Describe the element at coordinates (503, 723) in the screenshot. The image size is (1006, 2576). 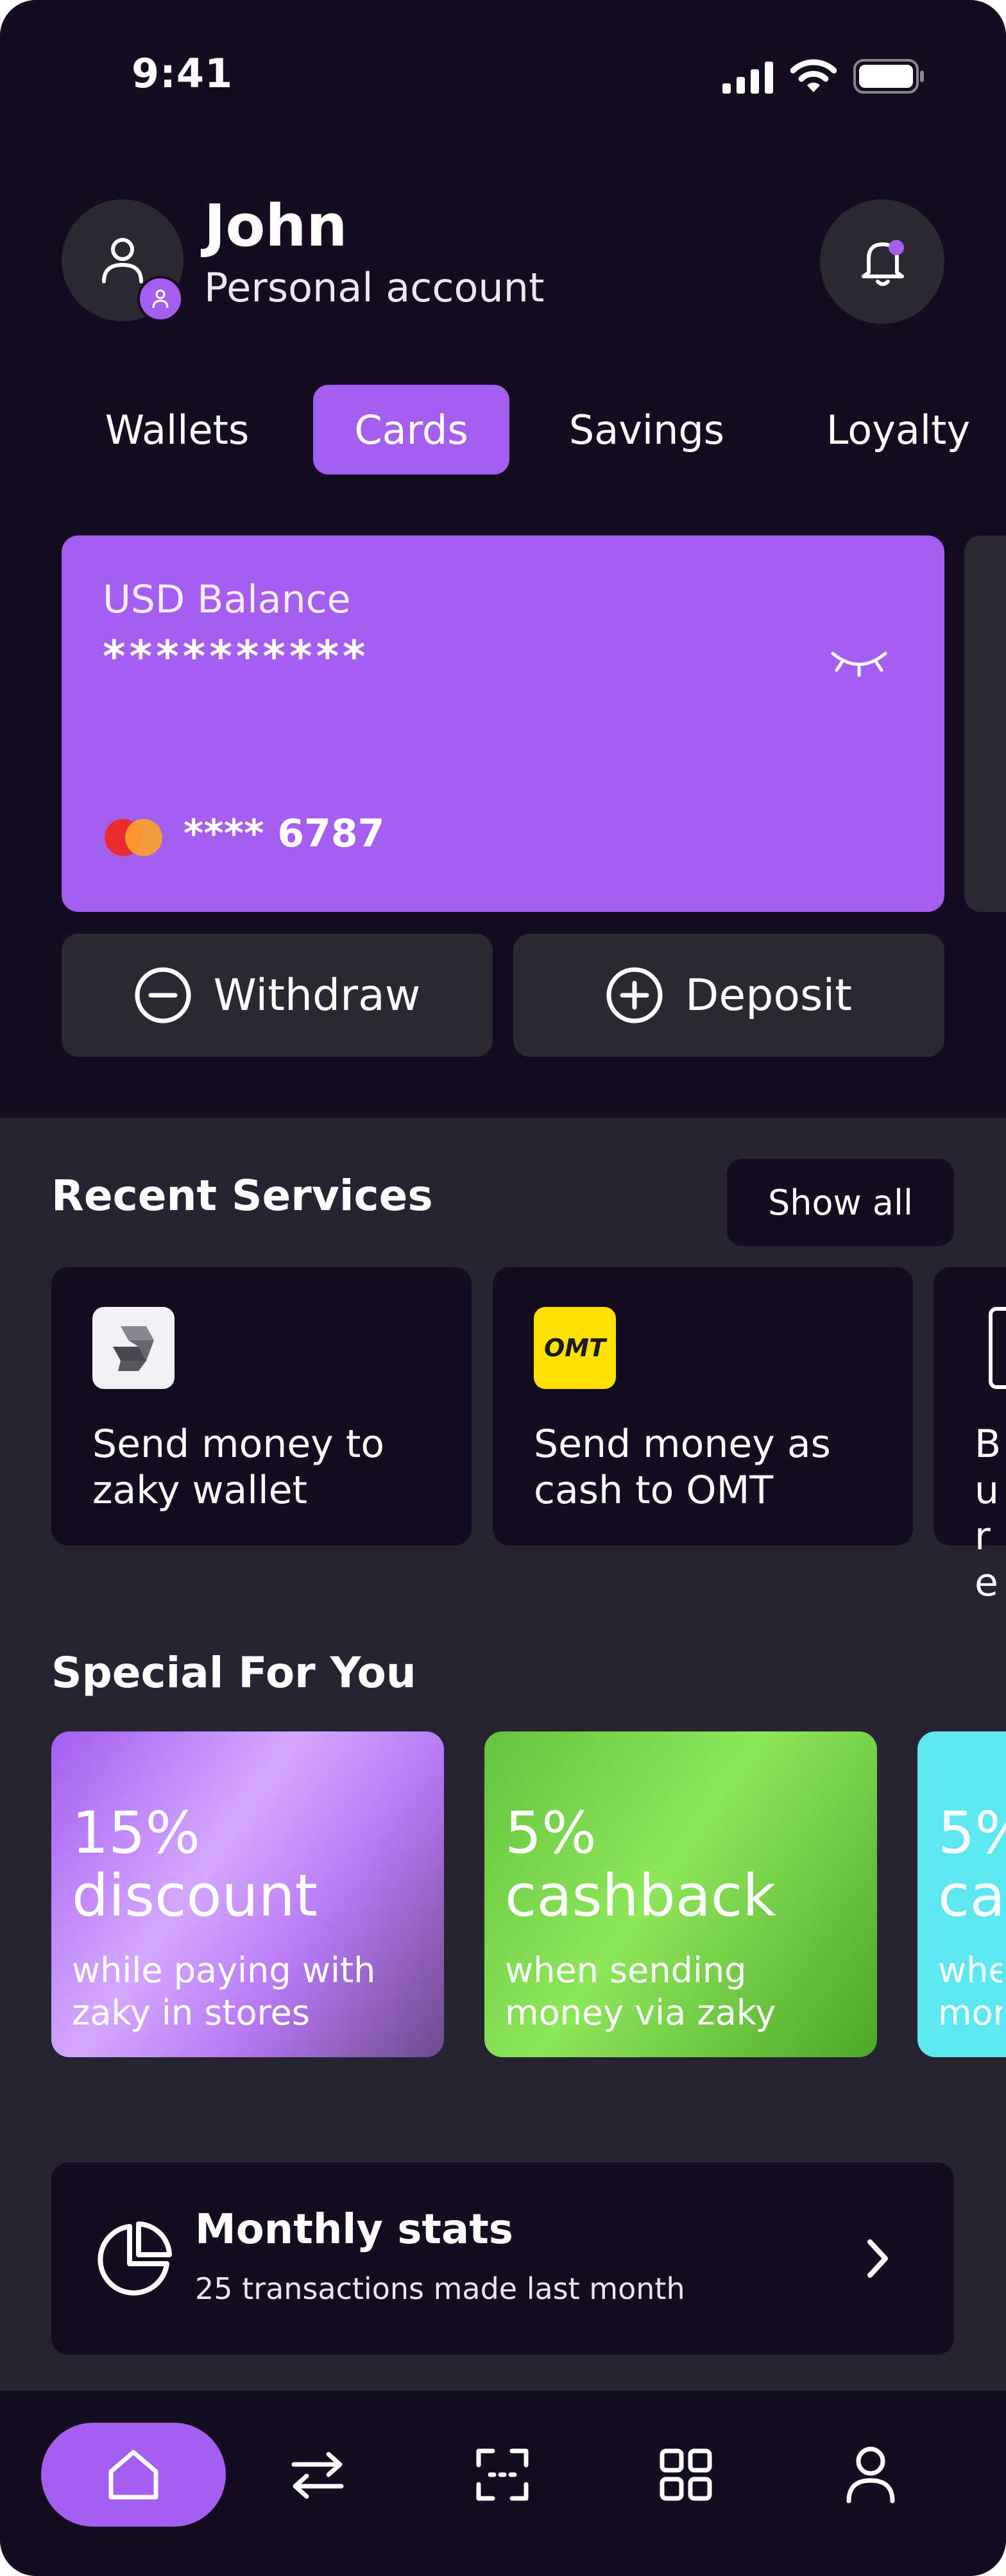
I see `balance-card: USD Balance ********** **** 6787` at that location.